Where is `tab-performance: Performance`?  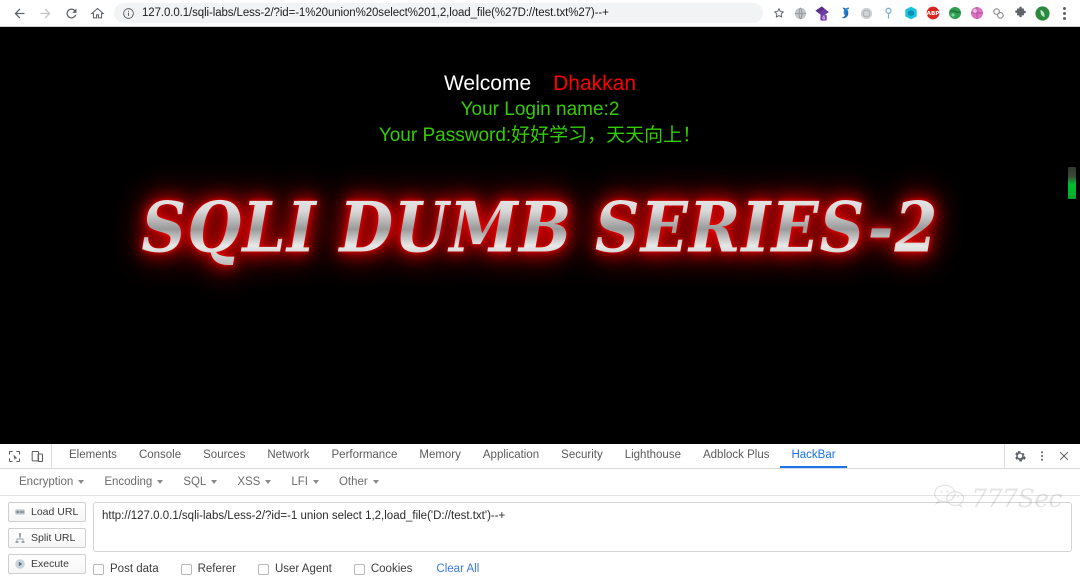
tab-performance: Performance is located at coordinates (365, 456).